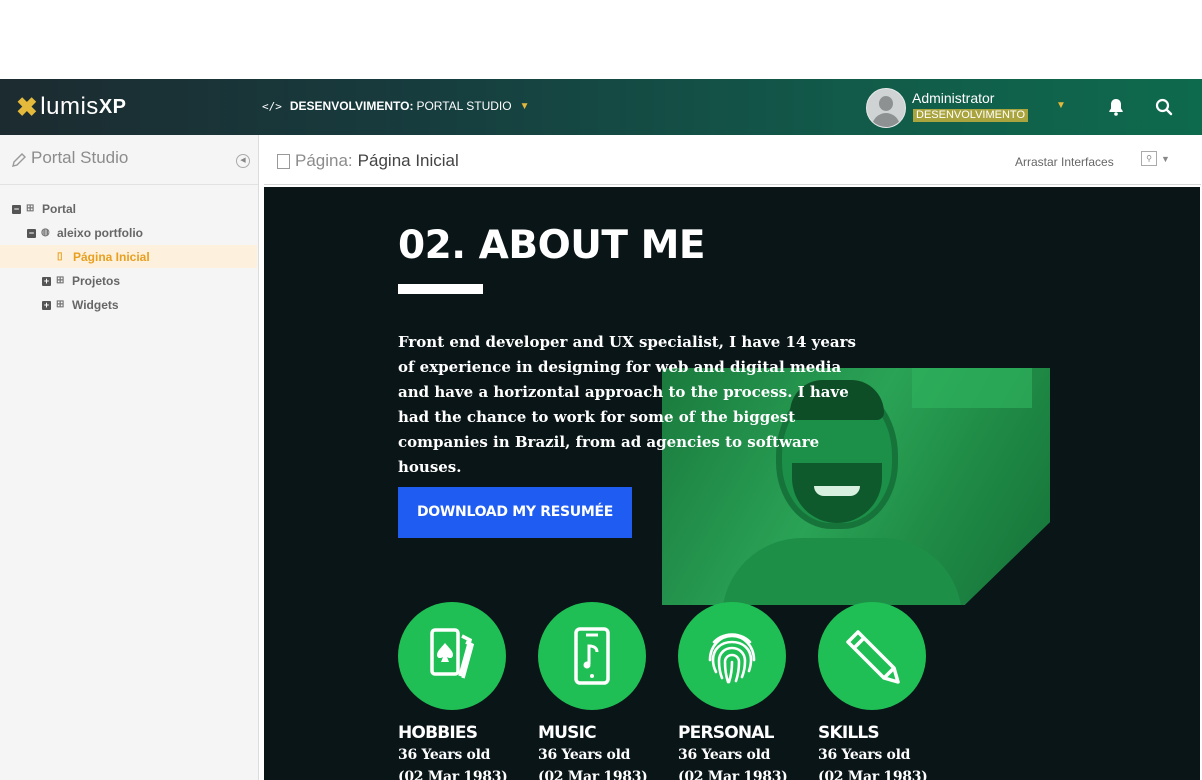 Image resolution: width=1202 pixels, height=780 pixels. Describe the element at coordinates (351, 106) in the screenshot. I see `environment-label: DESENVOLVIMENTO:` at that location.